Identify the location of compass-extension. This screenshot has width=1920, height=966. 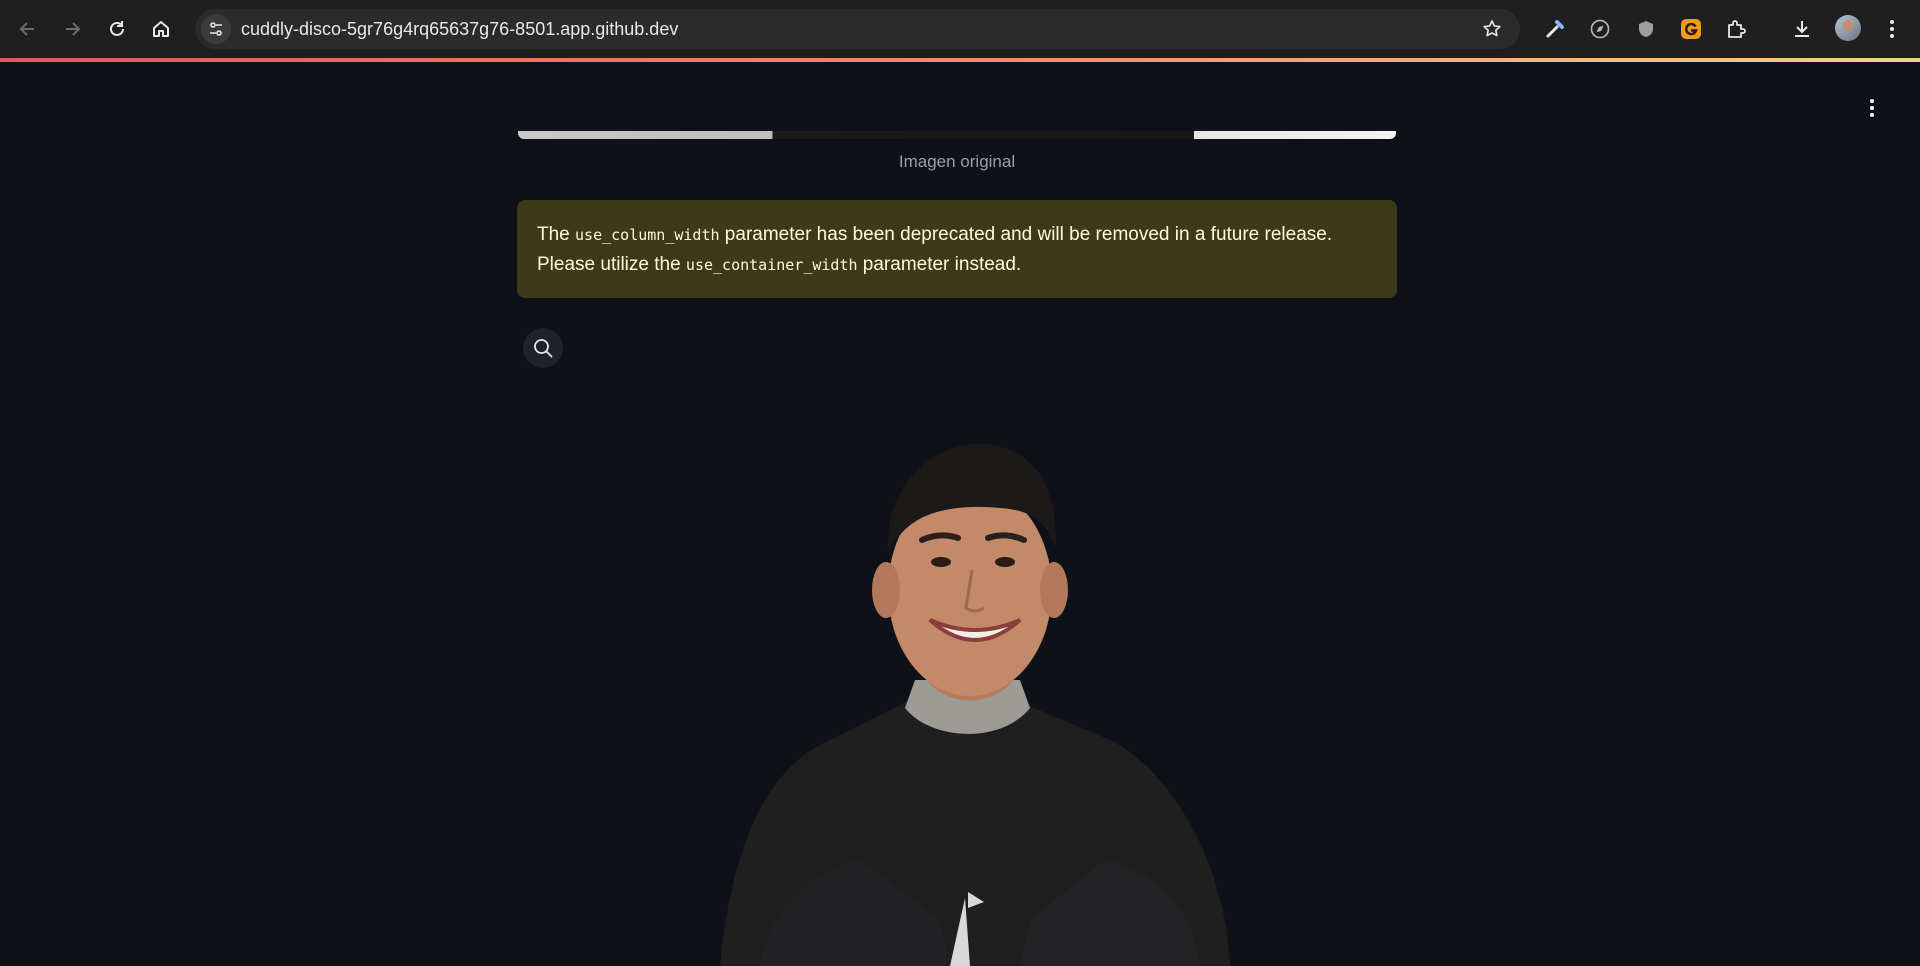
(1600, 29).